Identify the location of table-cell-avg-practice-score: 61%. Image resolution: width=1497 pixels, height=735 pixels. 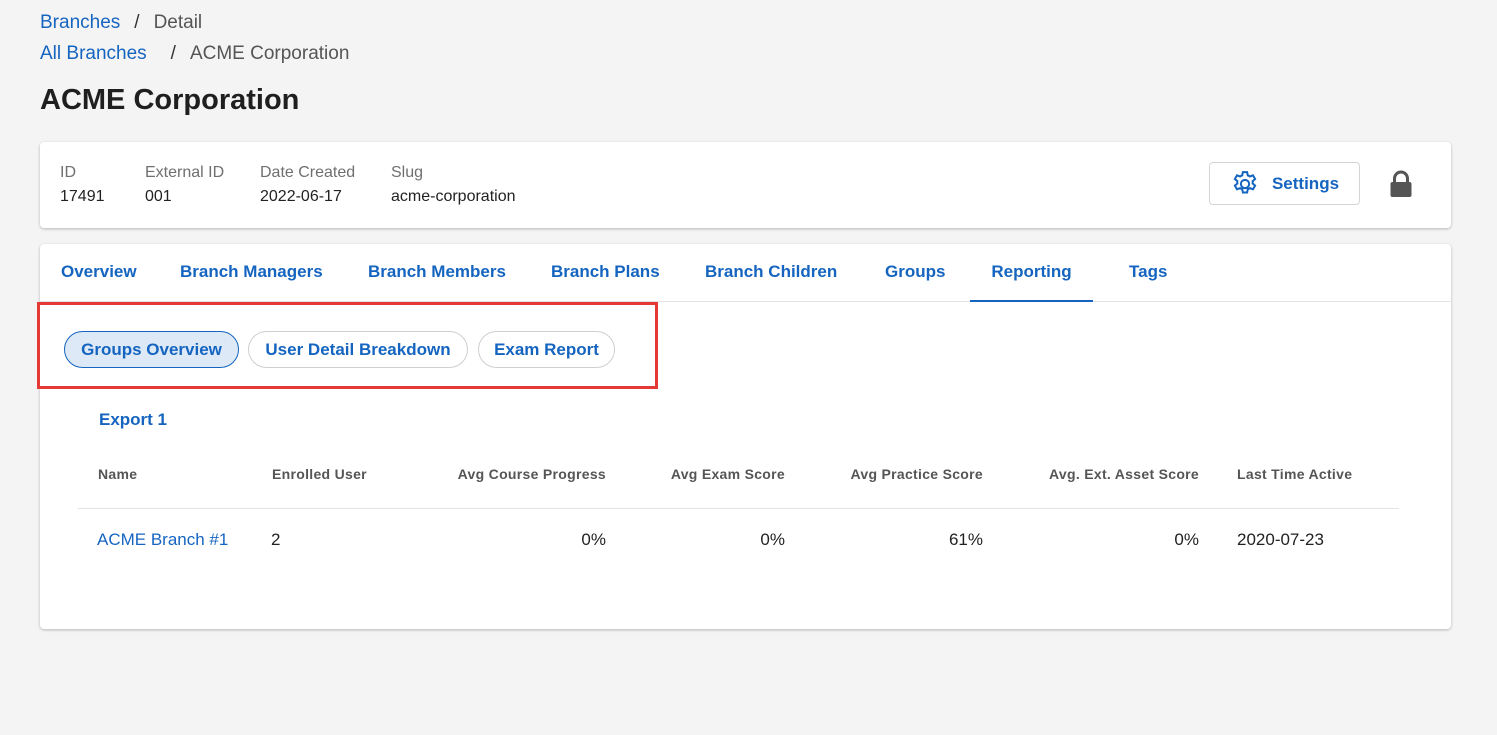
(965, 539).